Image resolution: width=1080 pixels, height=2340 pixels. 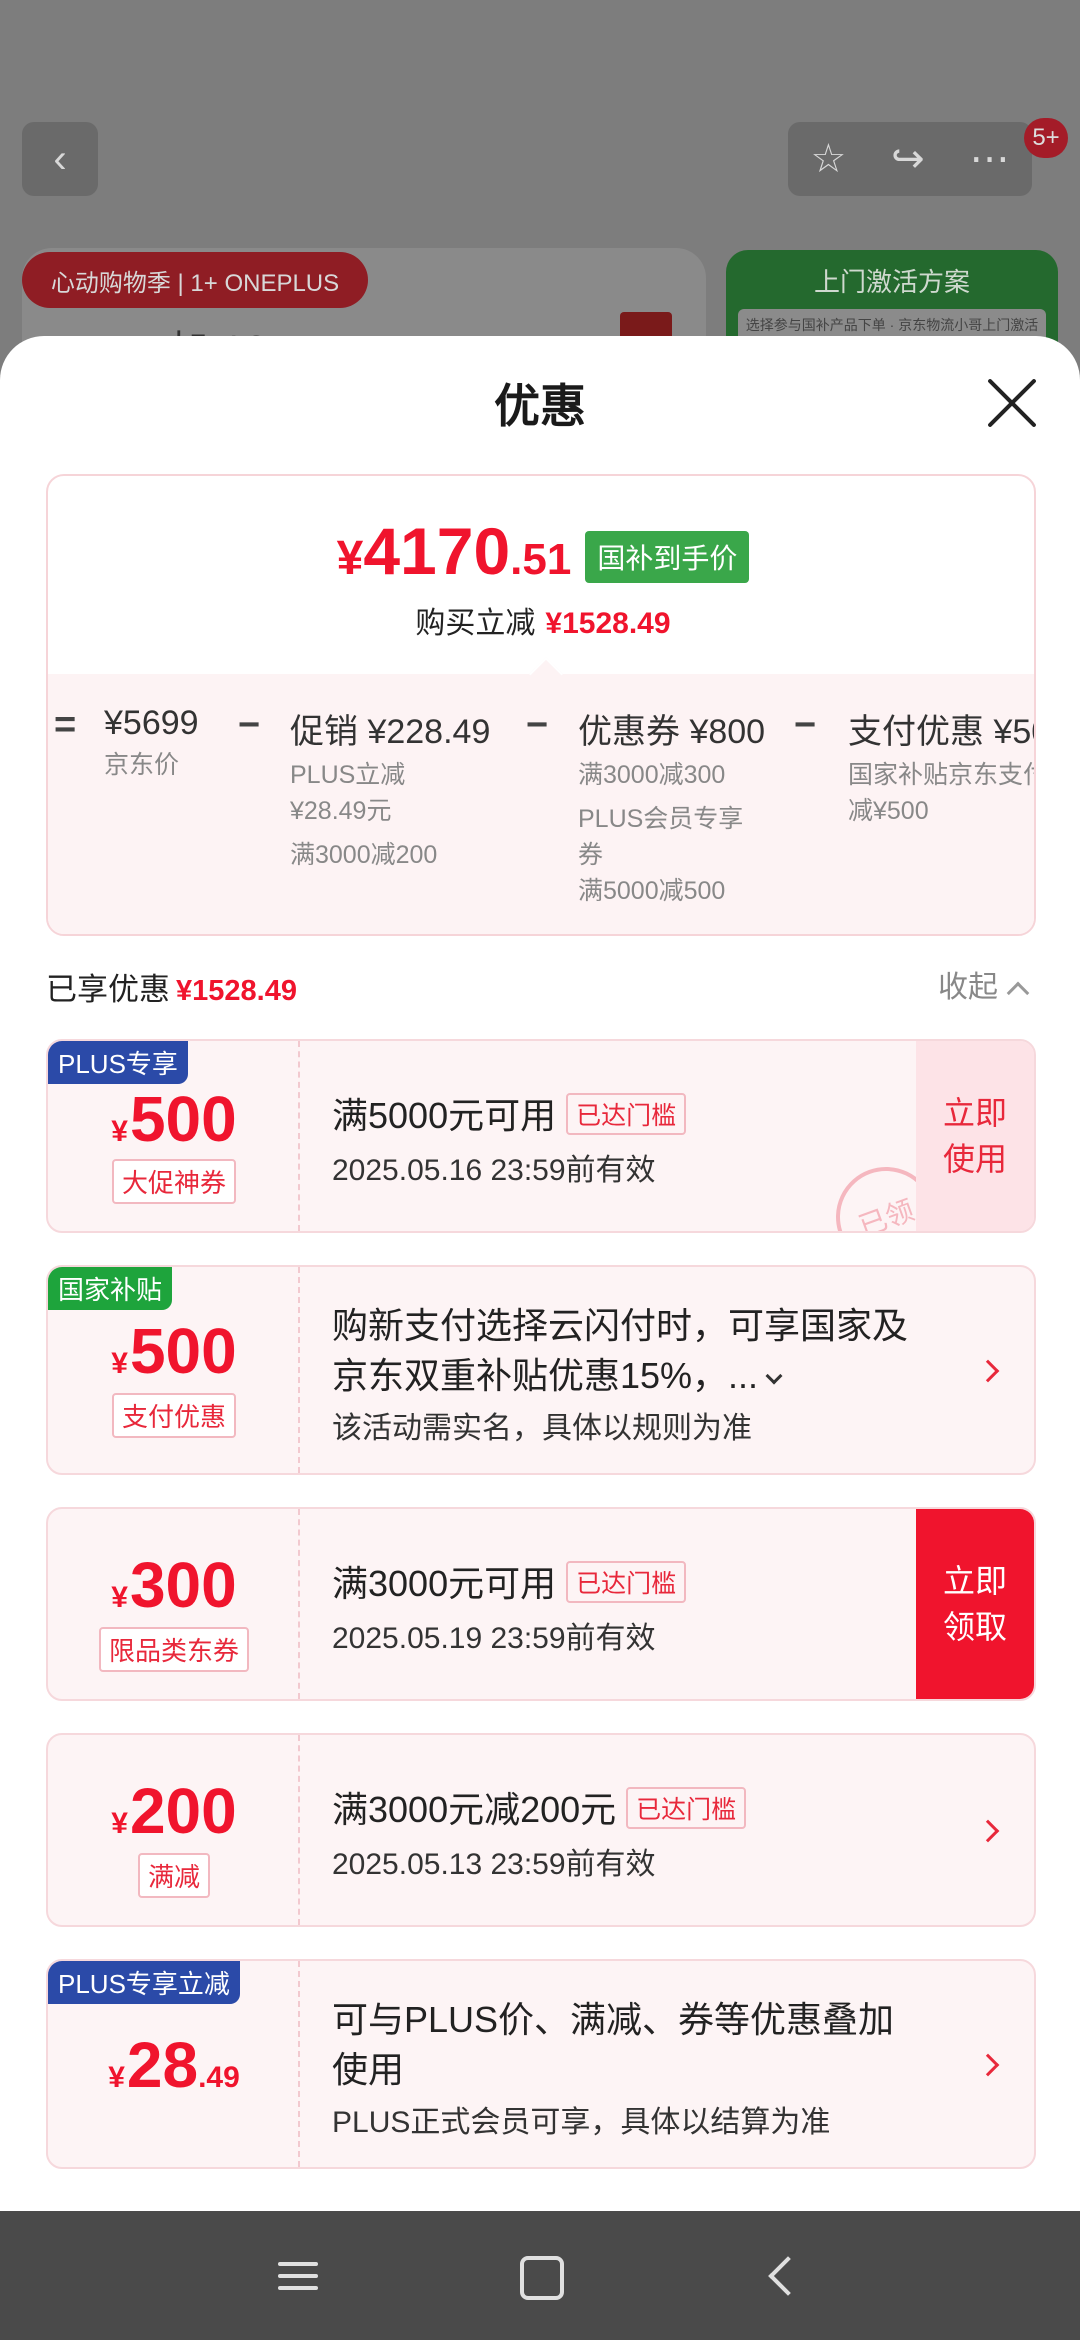 What do you see at coordinates (144, 1982) in the screenshot?
I see `plus-instant-discount-tag: PLUS专享立减` at bounding box center [144, 1982].